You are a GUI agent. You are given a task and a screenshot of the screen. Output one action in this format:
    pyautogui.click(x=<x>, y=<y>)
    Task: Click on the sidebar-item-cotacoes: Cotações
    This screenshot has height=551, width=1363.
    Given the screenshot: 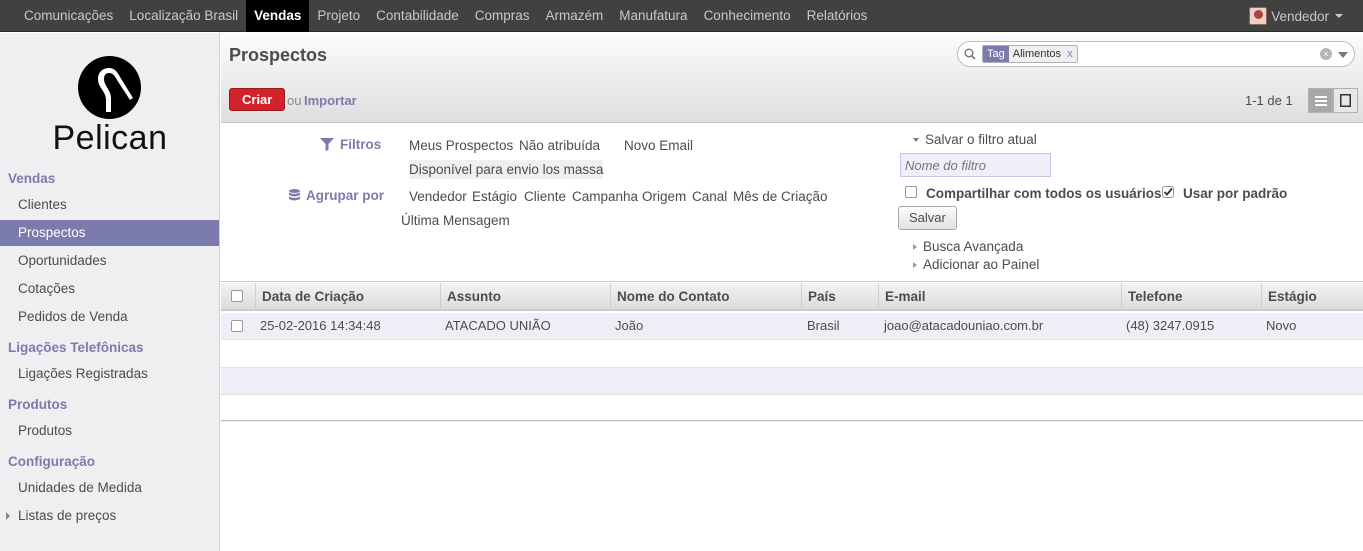 What is the action you would take?
    pyautogui.click(x=109, y=289)
    